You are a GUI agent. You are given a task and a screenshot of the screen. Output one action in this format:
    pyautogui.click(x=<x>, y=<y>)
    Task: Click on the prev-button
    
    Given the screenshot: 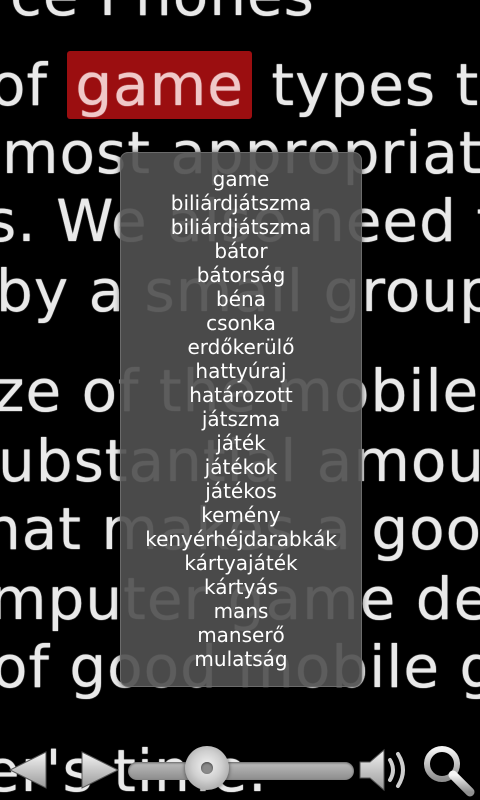 What is the action you would take?
    pyautogui.click(x=28, y=770)
    